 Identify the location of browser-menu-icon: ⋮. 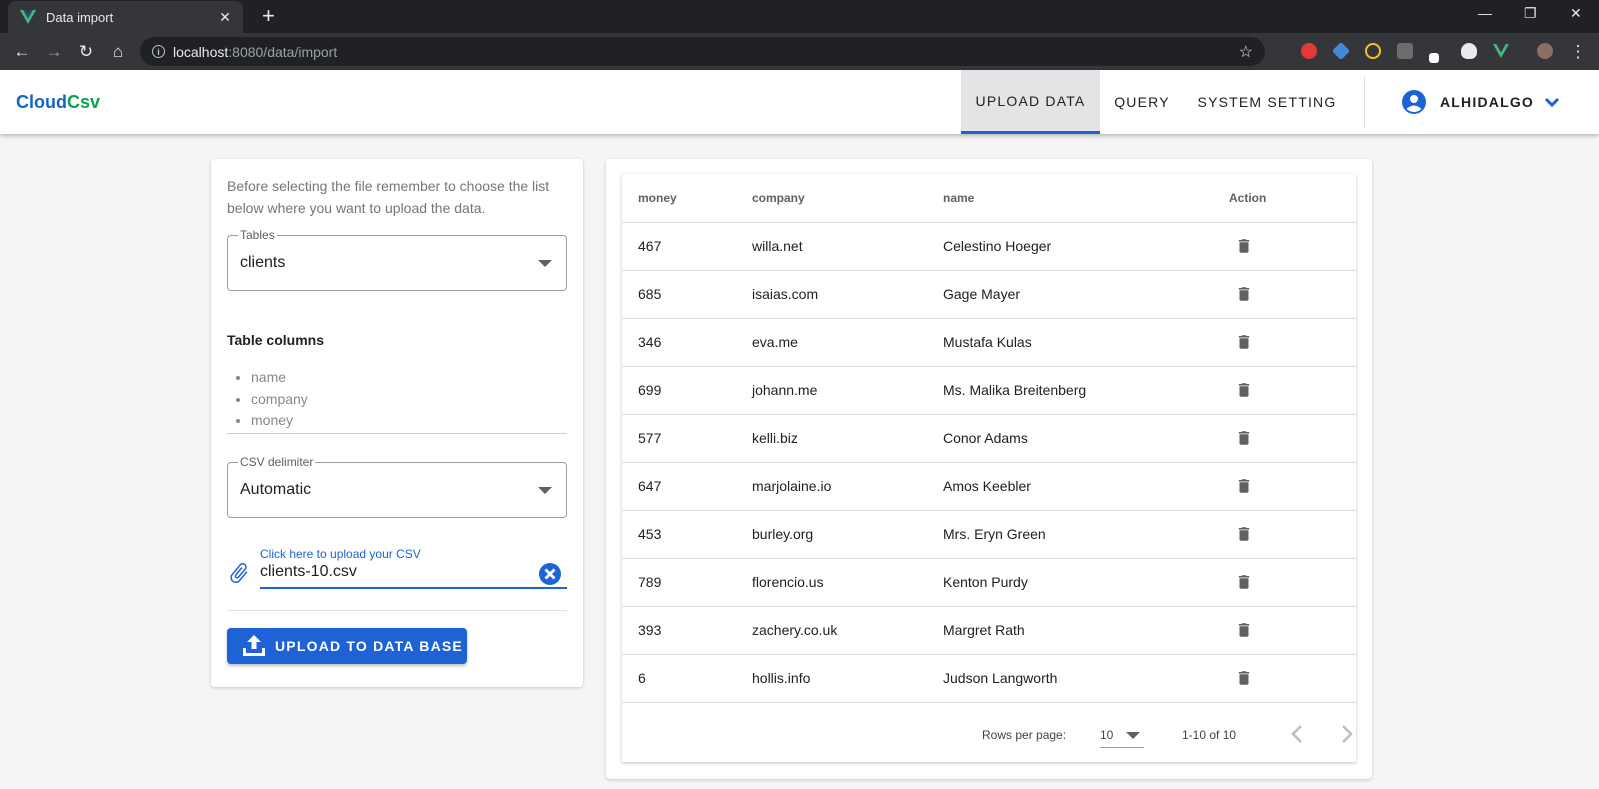
(1578, 52).